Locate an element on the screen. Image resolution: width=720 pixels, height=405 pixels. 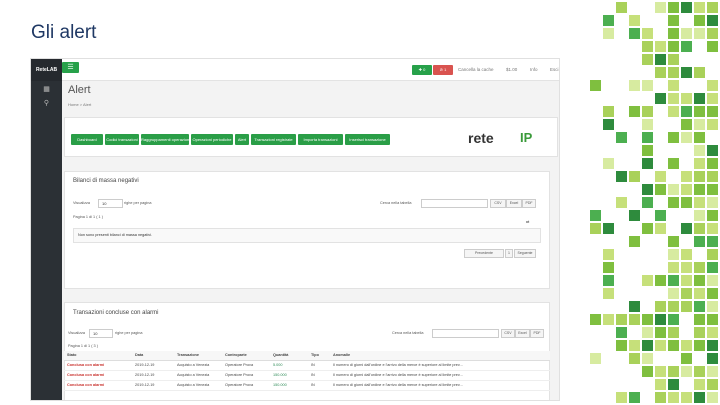
section1-paging-info: Pagina 1 di 1 ( 1 ) is located at coordinates (88, 217).